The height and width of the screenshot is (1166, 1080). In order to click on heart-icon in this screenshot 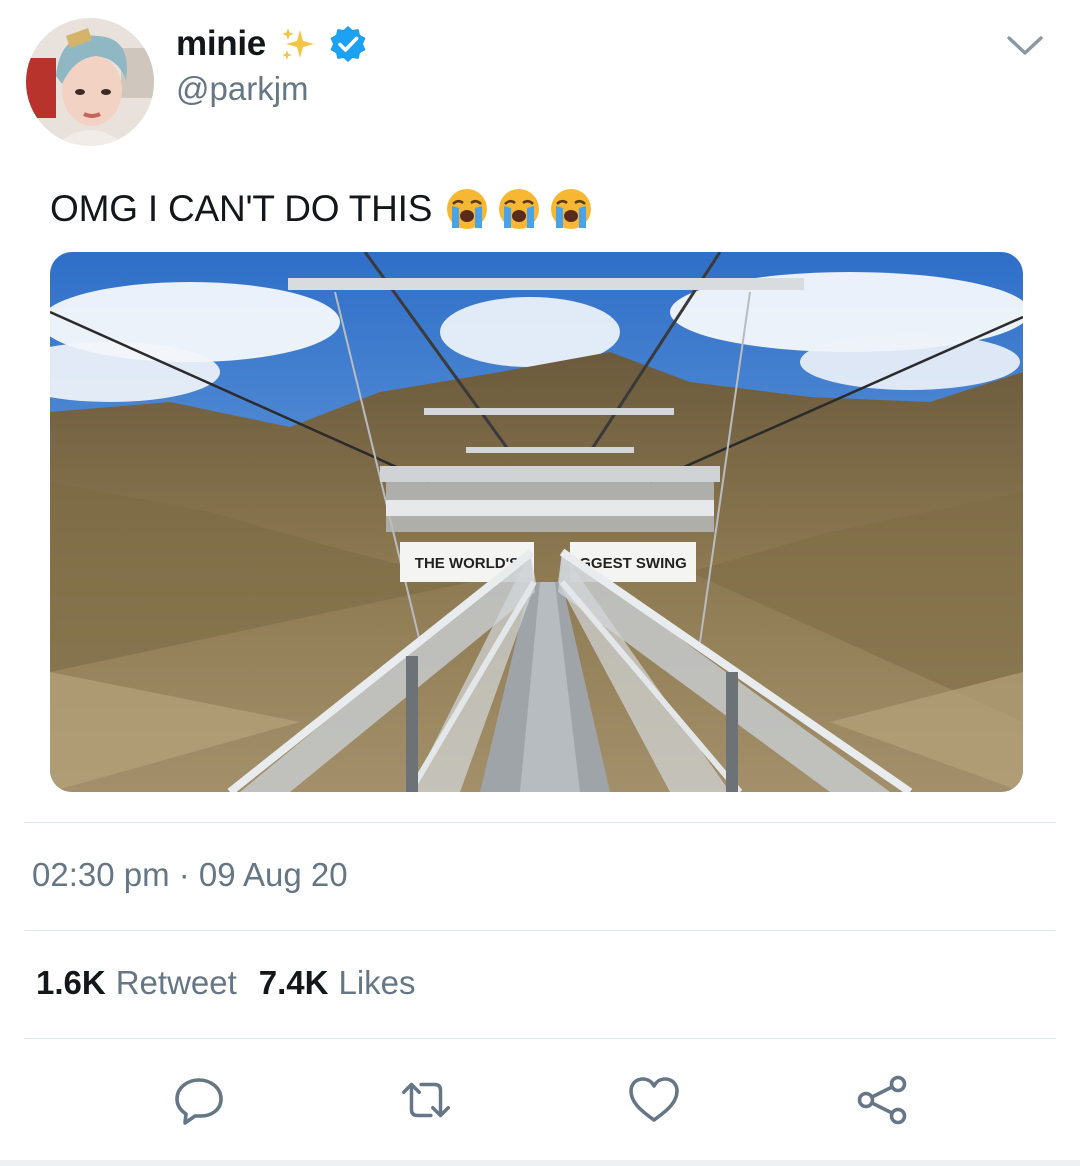, I will do `click(654, 1099)`.